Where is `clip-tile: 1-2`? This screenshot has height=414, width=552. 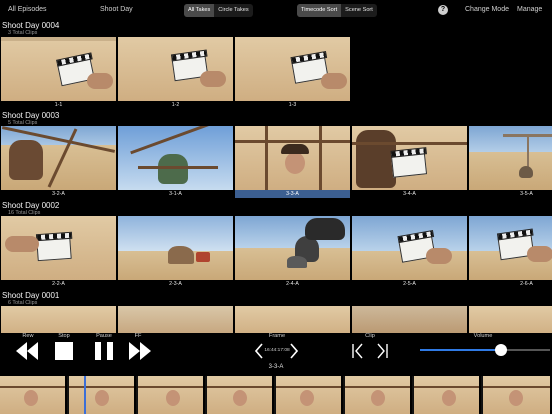 clip-tile: 1-2 is located at coordinates (175, 73).